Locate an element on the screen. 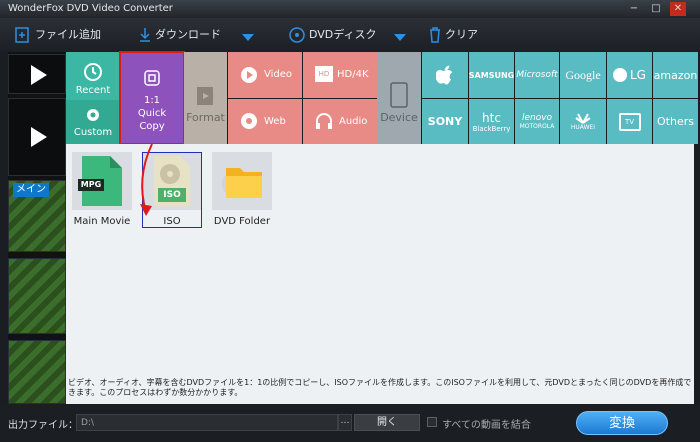 This screenshot has height=442, width=700. video-category: Video is located at coordinates (265, 75).